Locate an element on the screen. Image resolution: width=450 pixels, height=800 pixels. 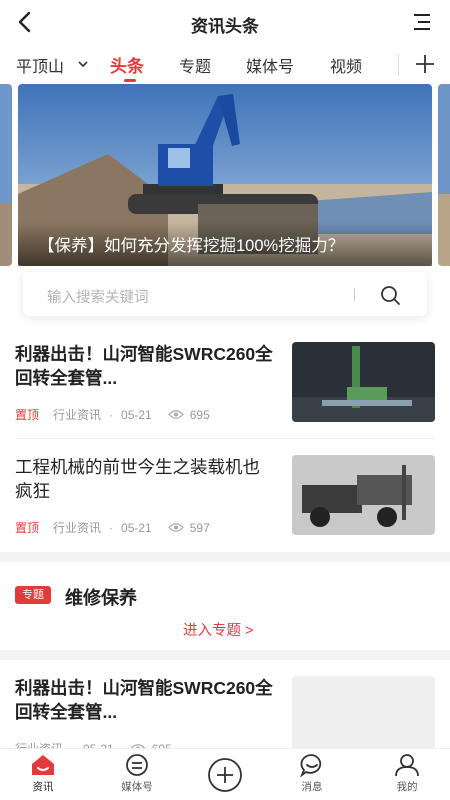
banner-caption: 【保养】如何充分发挥挖掘100%挖掘力？ is located at coordinates (225, 244).